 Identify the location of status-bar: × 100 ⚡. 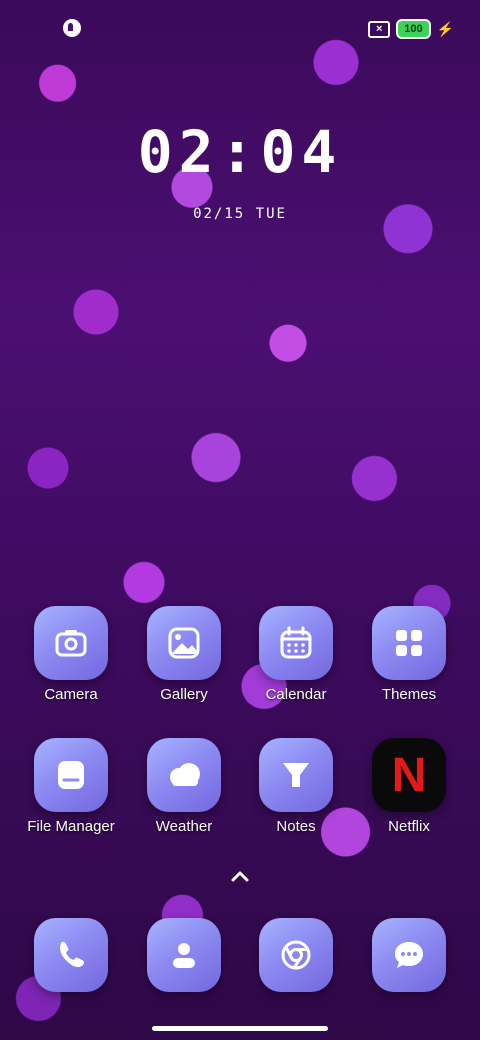
(240, 28).